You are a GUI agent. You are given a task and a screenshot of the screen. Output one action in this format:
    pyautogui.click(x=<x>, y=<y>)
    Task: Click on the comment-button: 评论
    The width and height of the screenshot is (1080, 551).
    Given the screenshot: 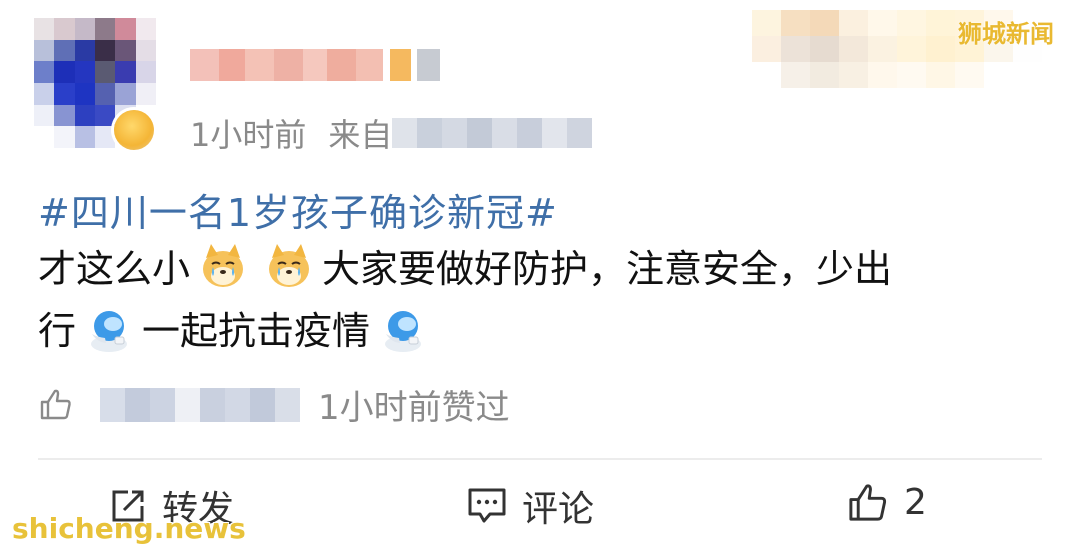 What is the action you would take?
    pyautogui.click(x=530, y=506)
    